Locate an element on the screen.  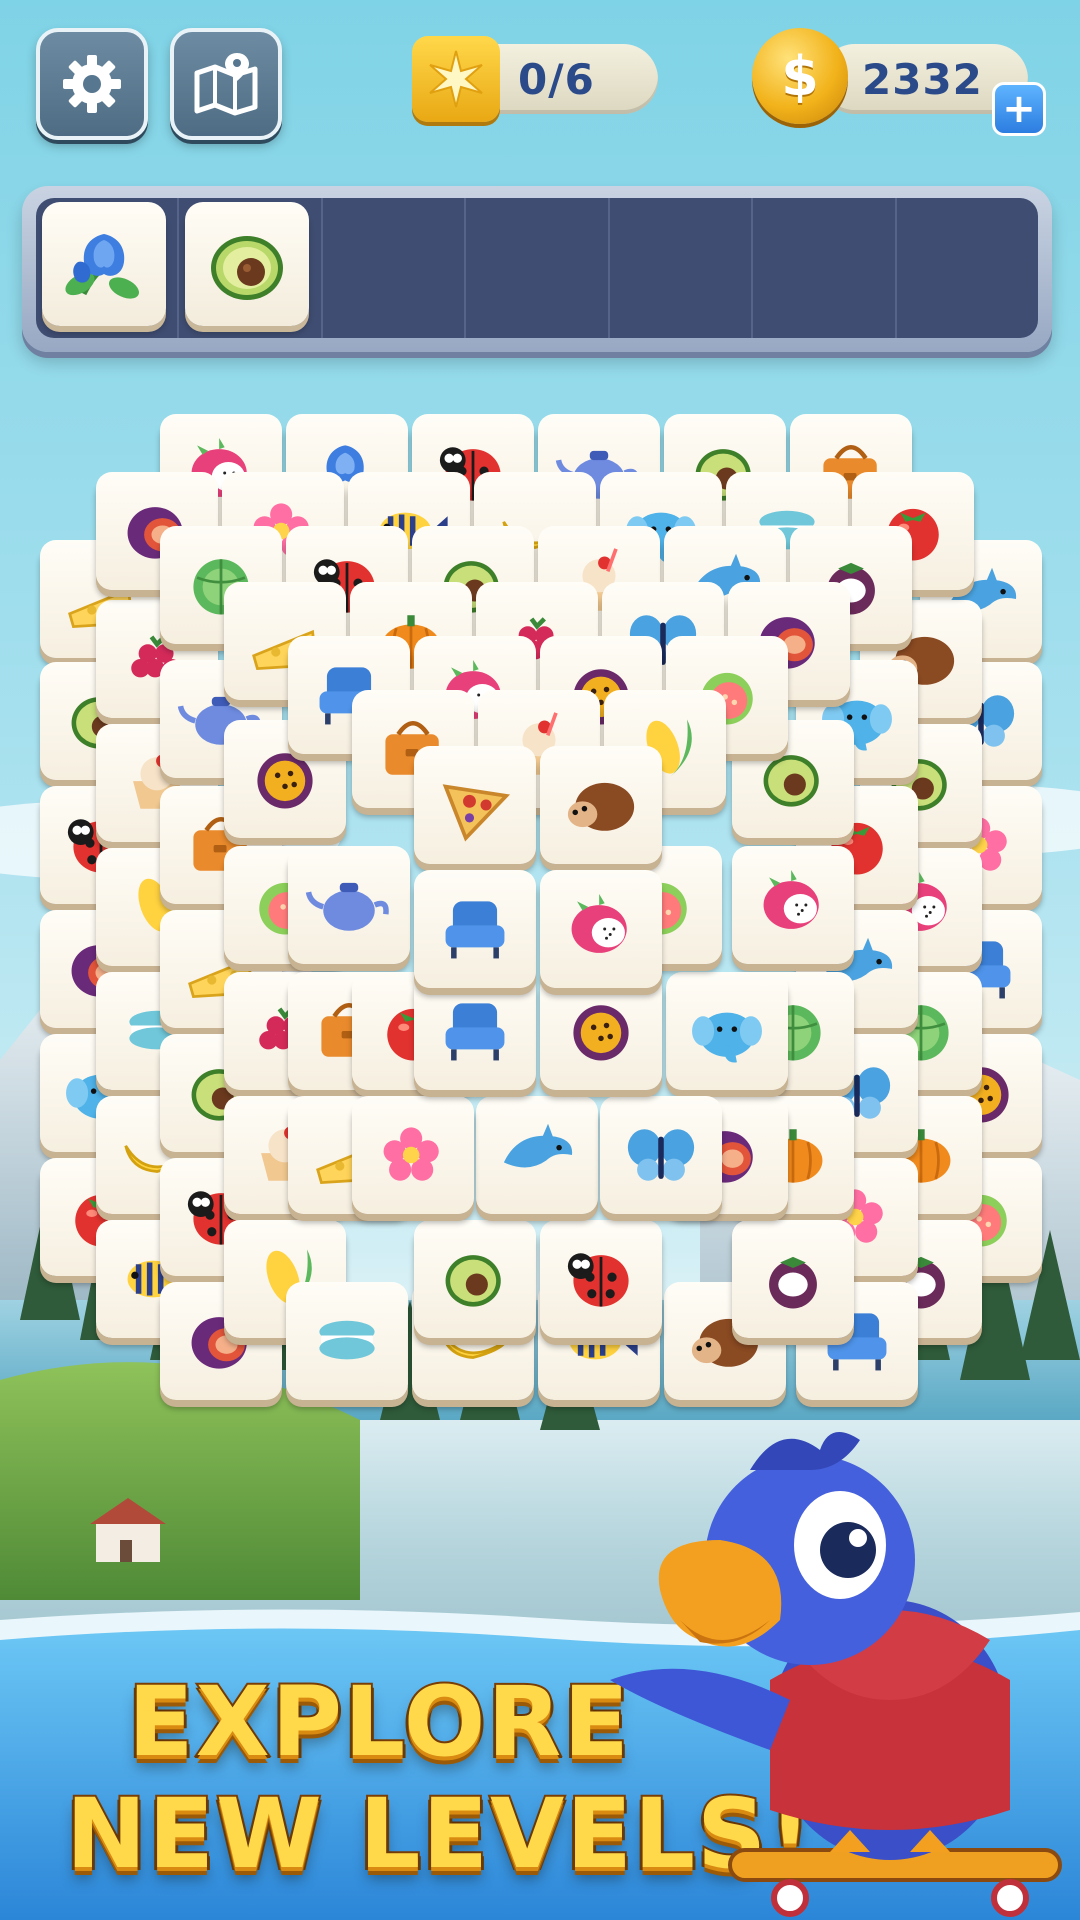
tile-elephant is located at coordinates (727, 1031).